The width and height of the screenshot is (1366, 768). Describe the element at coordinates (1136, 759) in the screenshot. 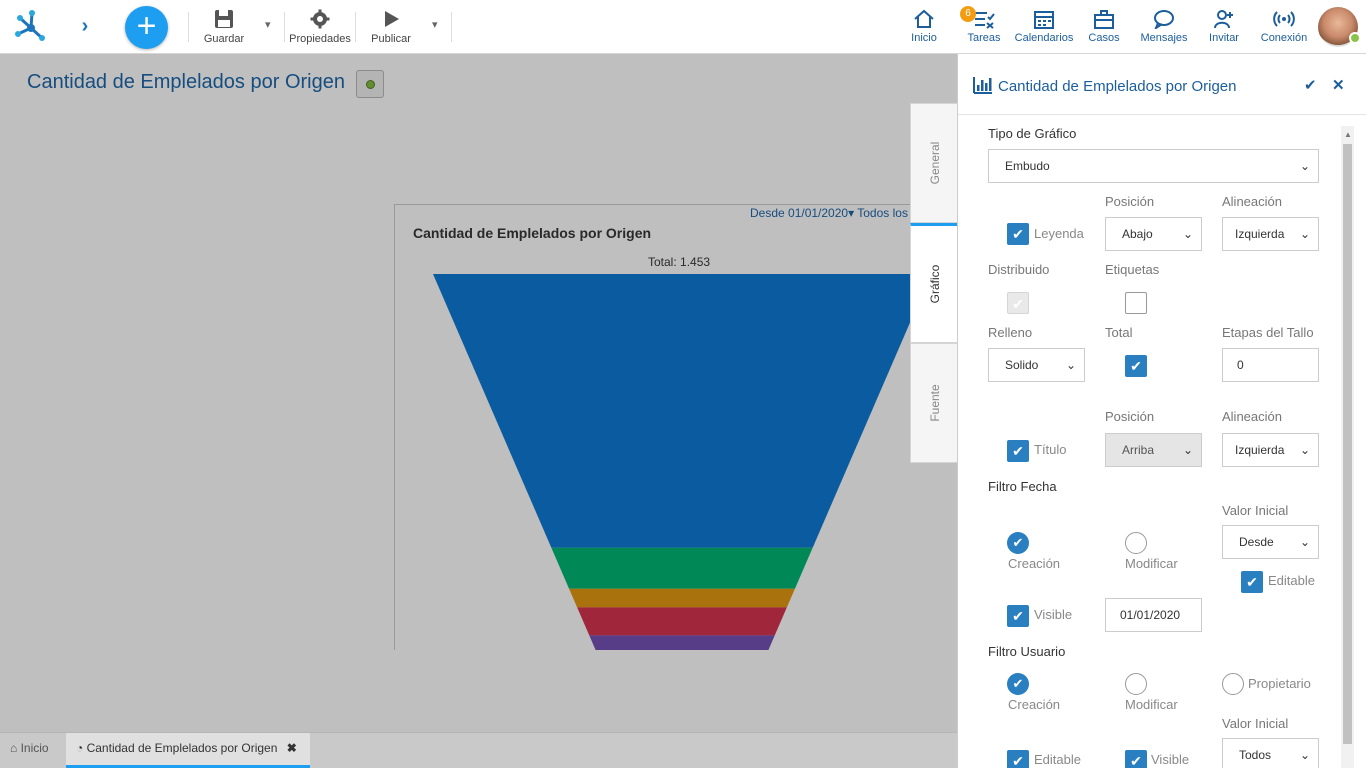

I see `usuario-visible-checkbox: ✔` at that location.